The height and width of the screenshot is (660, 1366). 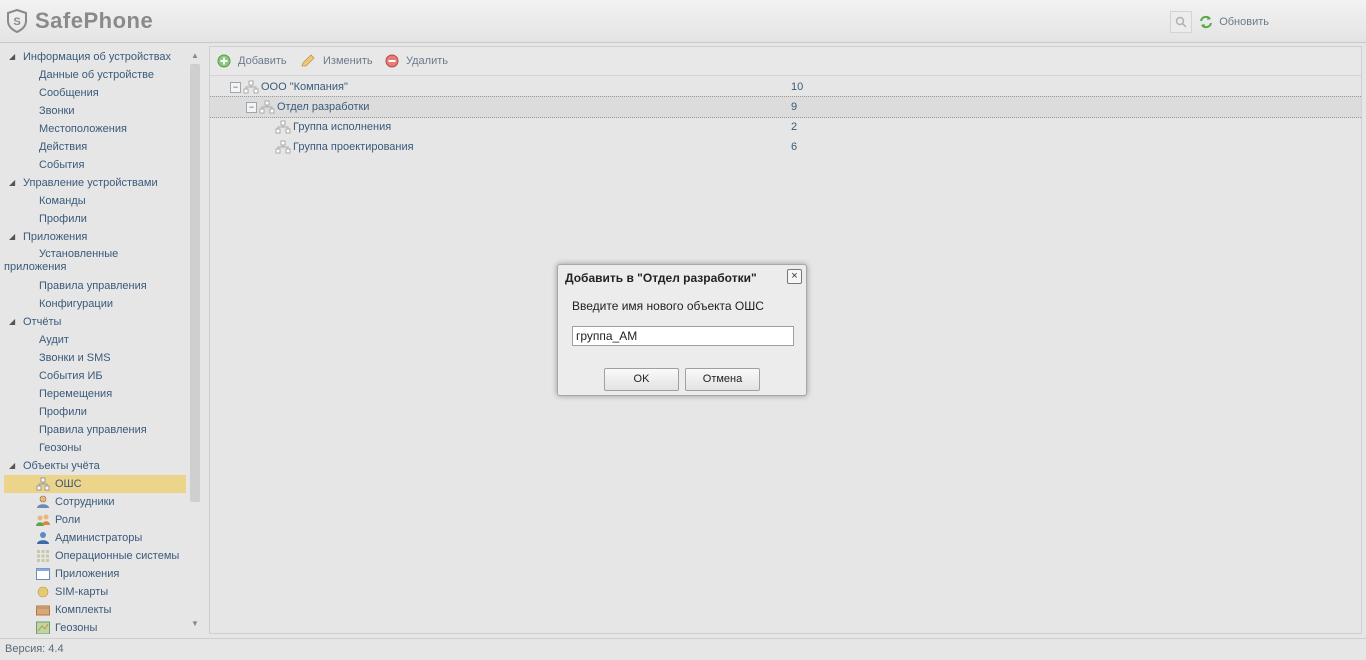 What do you see at coordinates (93, 75) in the screenshot?
I see `sidebar-item-device-data: Данные об устройстве` at bounding box center [93, 75].